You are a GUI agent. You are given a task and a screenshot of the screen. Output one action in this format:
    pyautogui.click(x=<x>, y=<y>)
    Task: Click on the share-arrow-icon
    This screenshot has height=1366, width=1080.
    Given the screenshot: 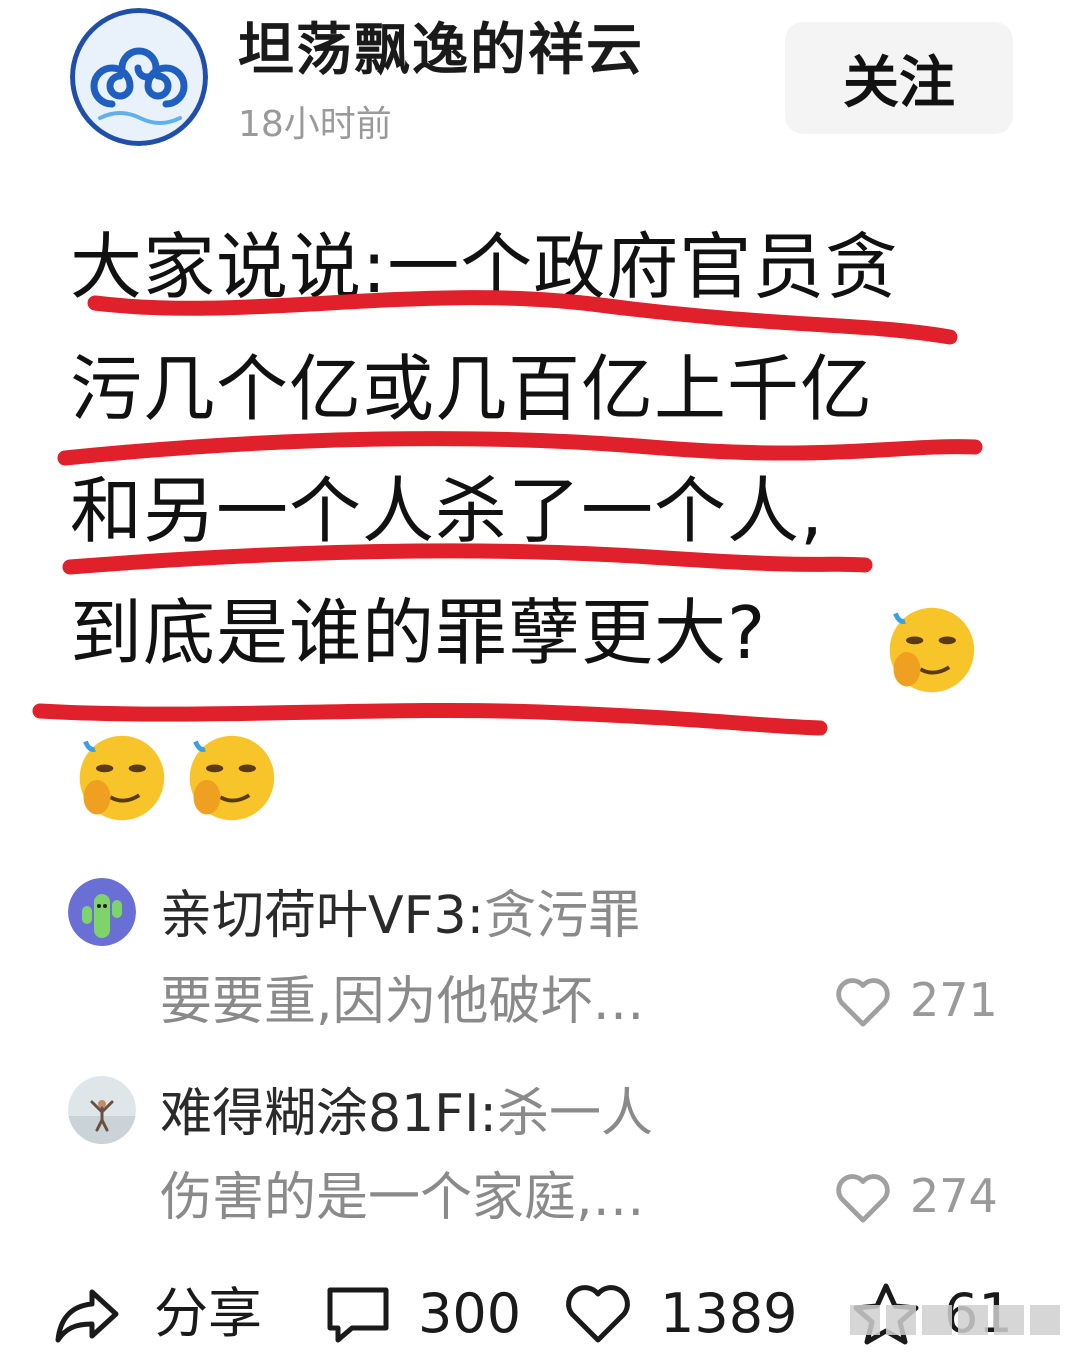 What is the action you would take?
    pyautogui.click(x=88, y=1314)
    